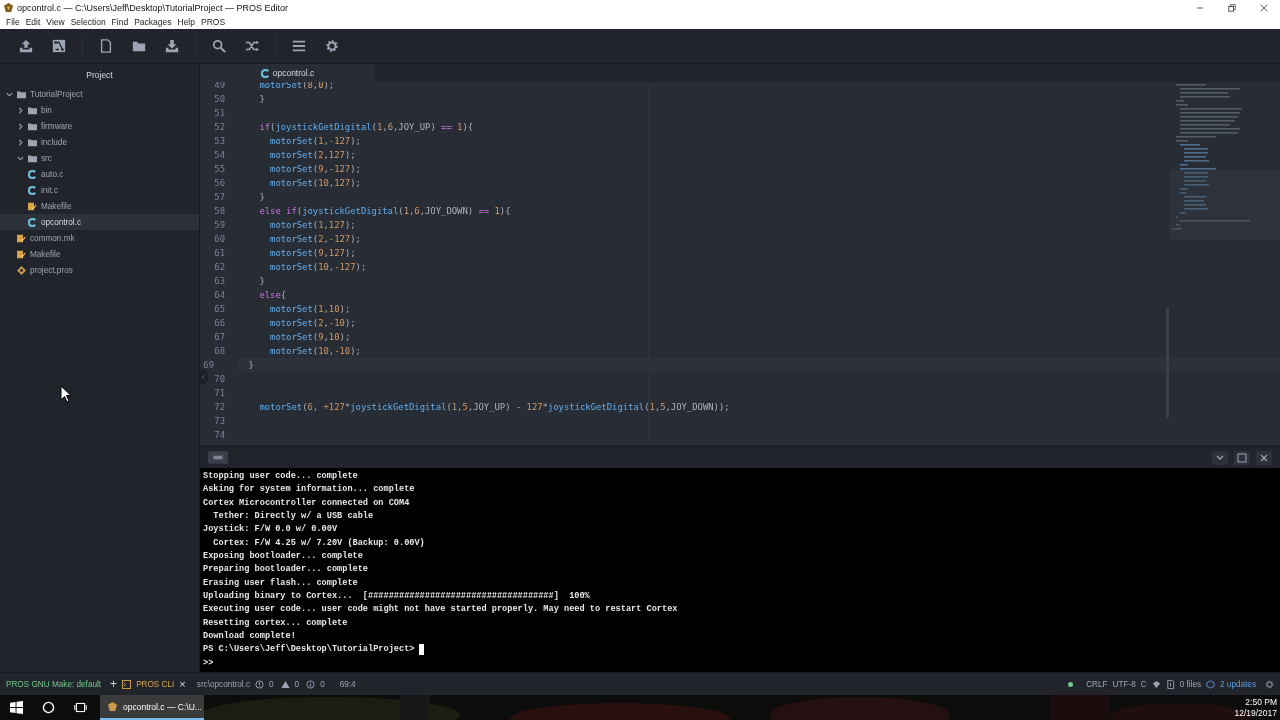 This screenshot has height=720, width=1280. Describe the element at coordinates (139, 46) in the screenshot. I see `folder-icon` at that location.